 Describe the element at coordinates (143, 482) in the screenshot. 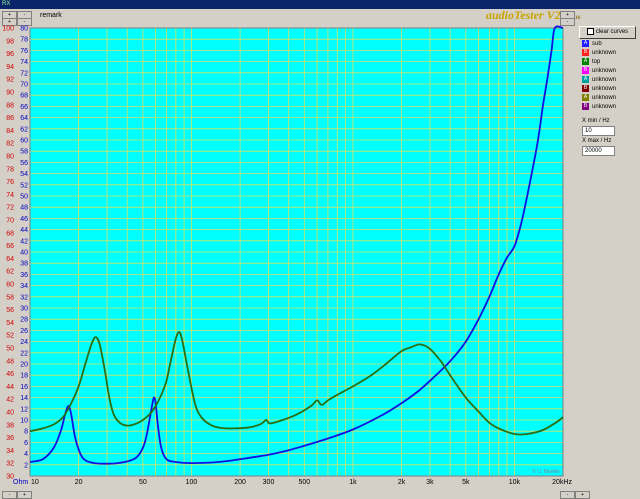

I see `x-tick-label: 50` at that location.